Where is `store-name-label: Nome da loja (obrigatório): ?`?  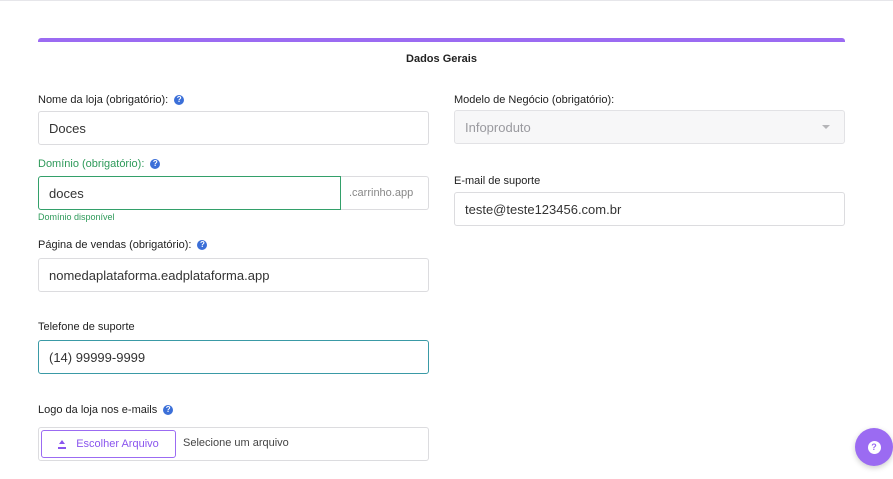
store-name-label: Nome da loja (obrigatório): ? is located at coordinates (111, 100).